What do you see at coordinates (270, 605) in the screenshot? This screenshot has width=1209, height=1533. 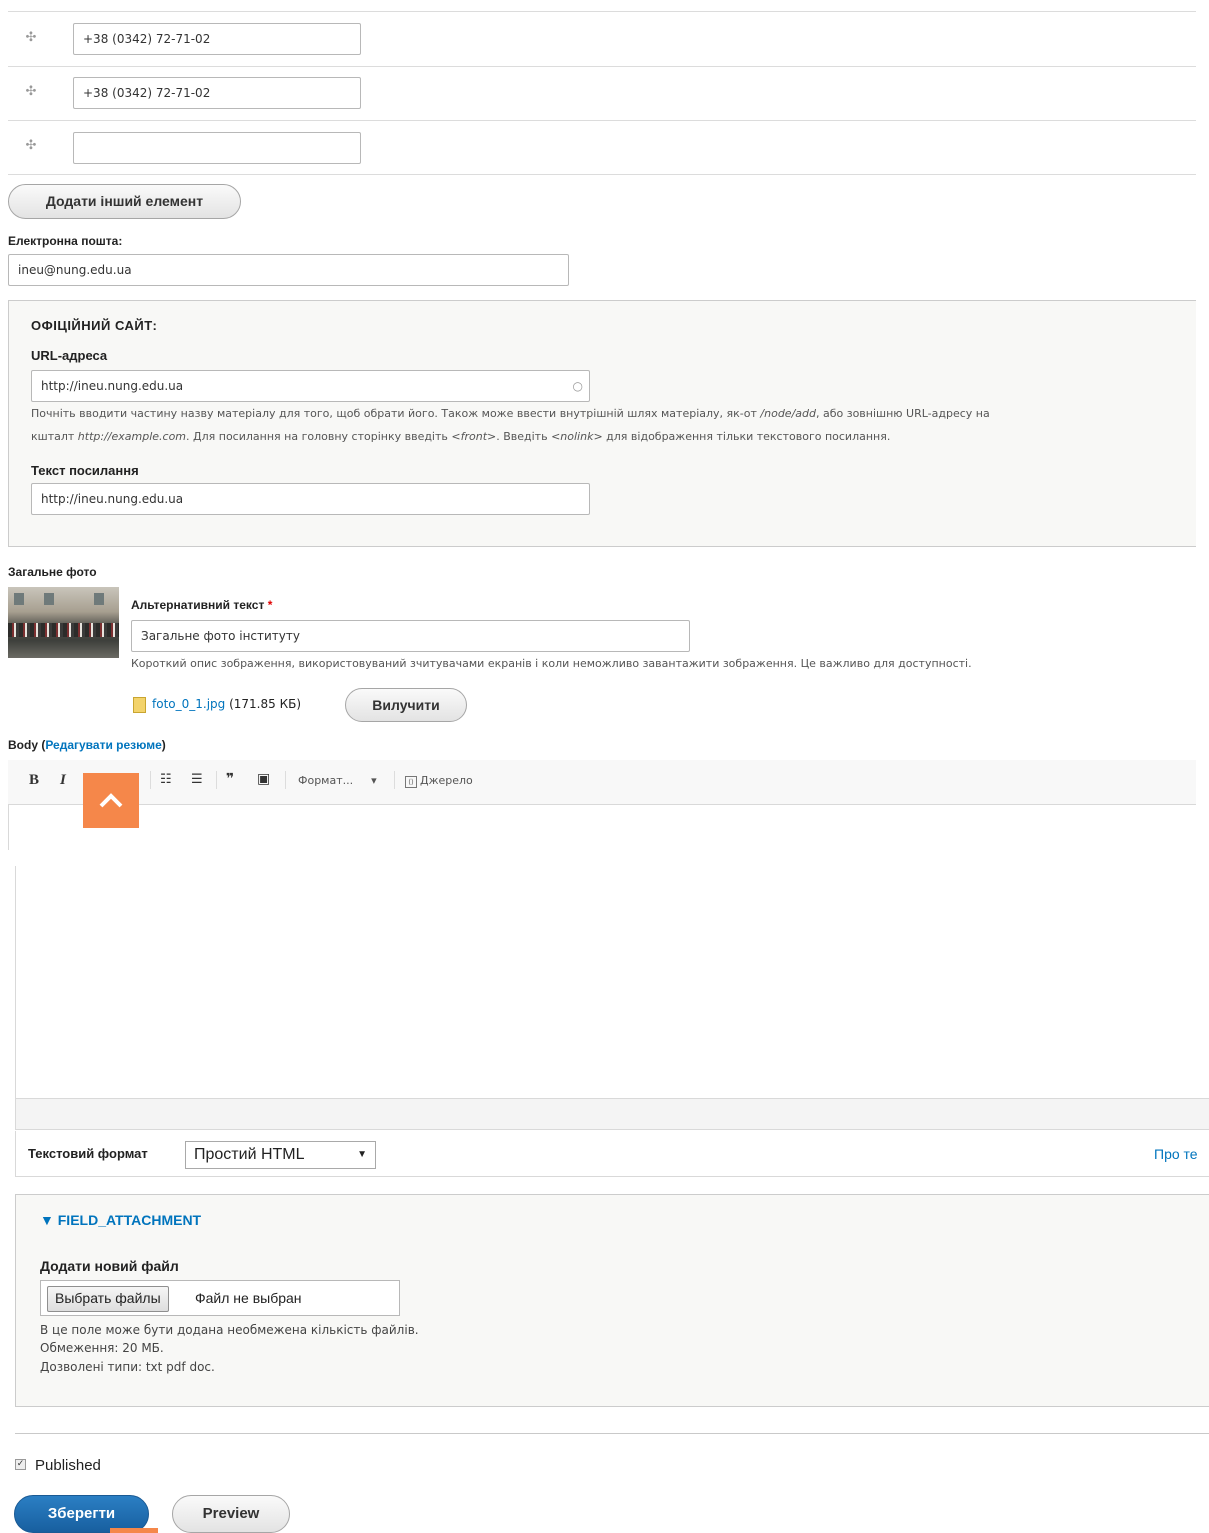 I see `required-marker: *` at bounding box center [270, 605].